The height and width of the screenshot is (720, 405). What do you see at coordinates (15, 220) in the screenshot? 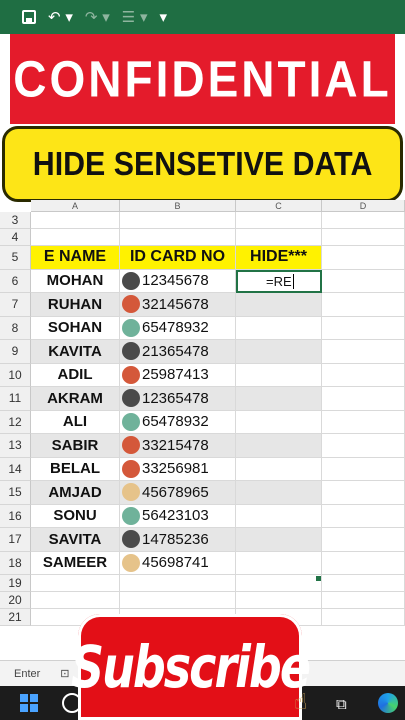
I see `row-header: 3` at bounding box center [15, 220].